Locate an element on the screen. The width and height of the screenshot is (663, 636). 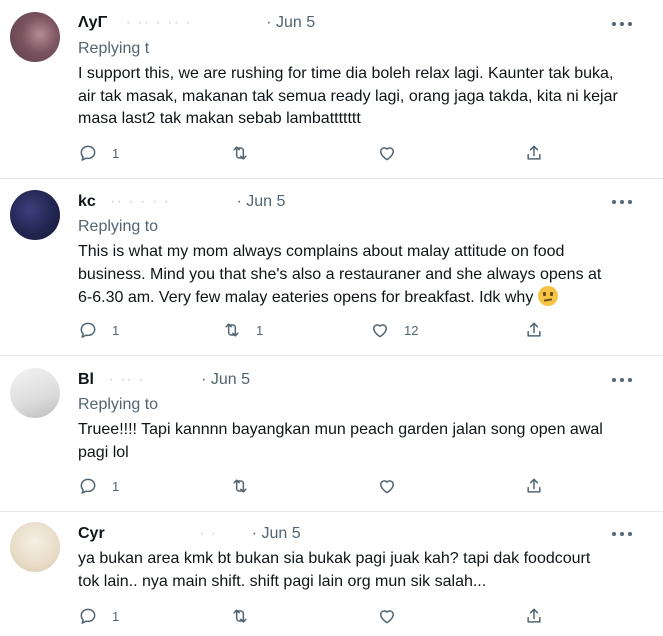
replying-to: Replying t is located at coordinates (114, 48).